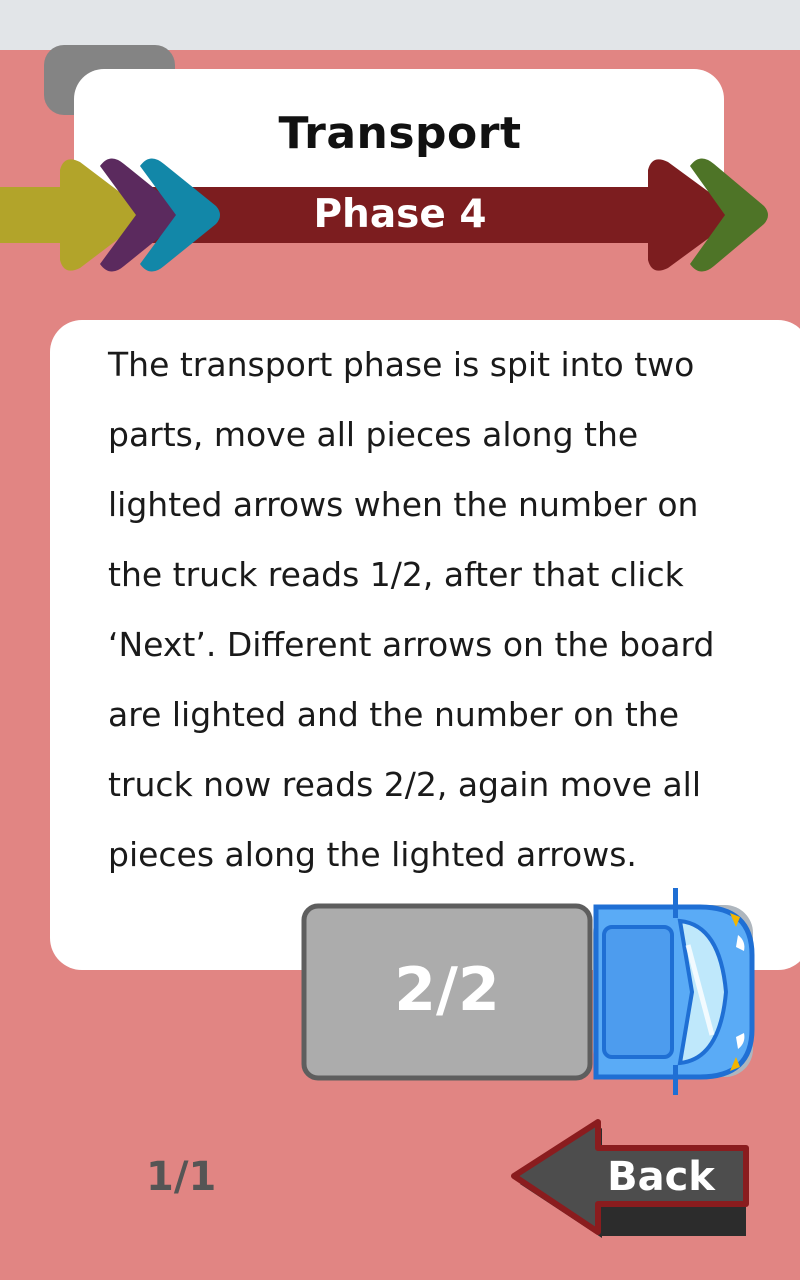  I want to click on page-indicator: 1/1, so click(181, 1177).